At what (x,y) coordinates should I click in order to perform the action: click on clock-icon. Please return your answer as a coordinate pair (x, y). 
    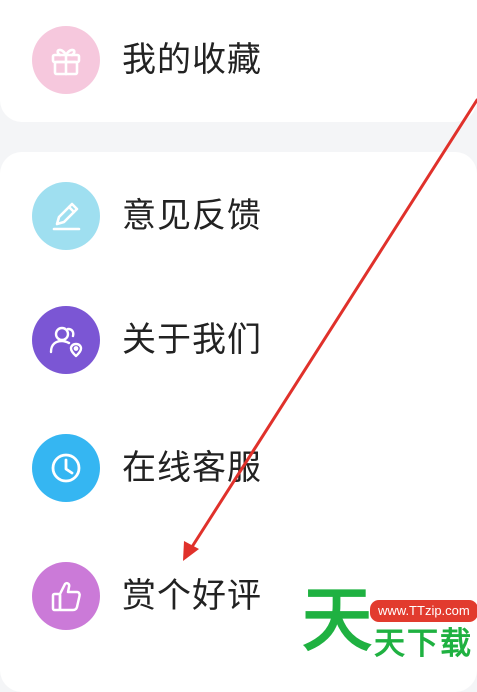
    Looking at the image, I should click on (66, 468).